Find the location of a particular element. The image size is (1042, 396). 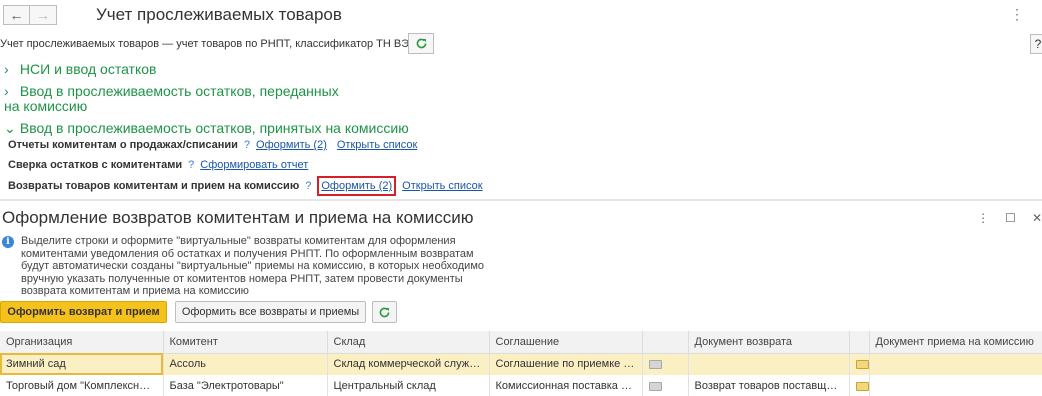

window-title: Учет прослеживаемых товаров is located at coordinates (219, 14).